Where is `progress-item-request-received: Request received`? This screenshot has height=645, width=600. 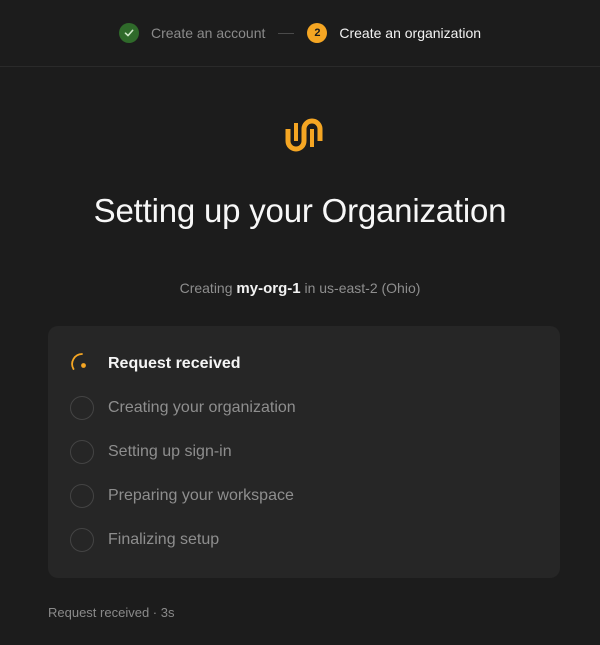 progress-item-request-received: Request received is located at coordinates (155, 364).